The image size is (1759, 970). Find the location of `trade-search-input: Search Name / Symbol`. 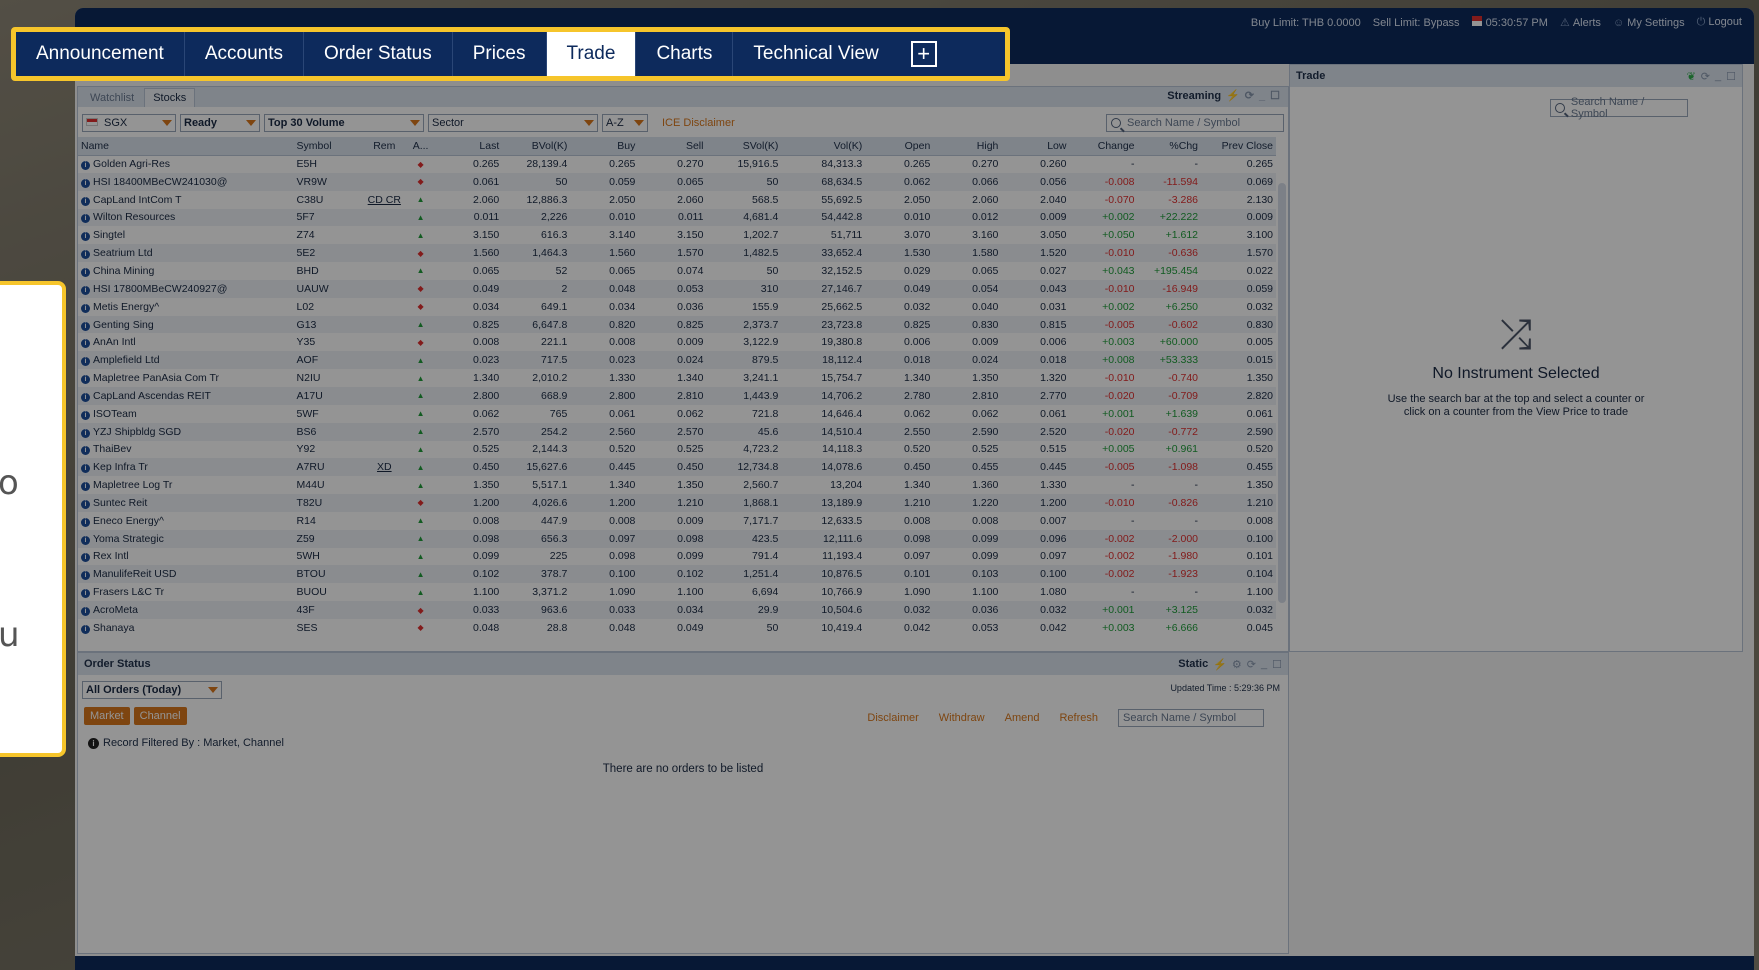

trade-search-input: Search Name / Symbol is located at coordinates (1619, 108).